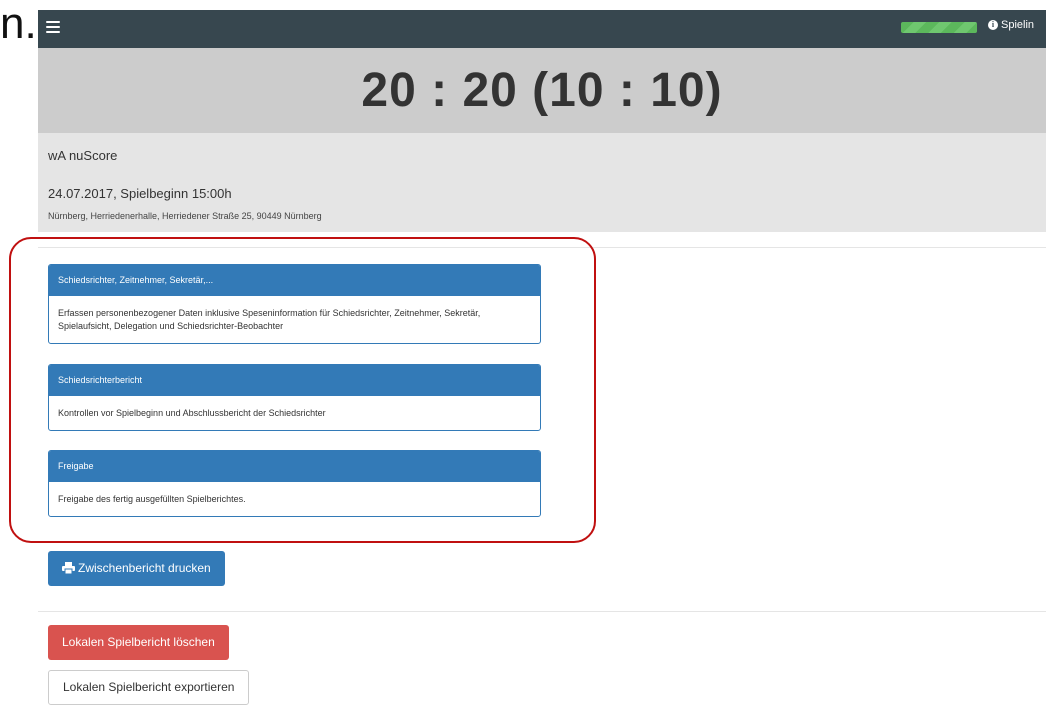  I want to click on printer-icon, so click(68, 567).